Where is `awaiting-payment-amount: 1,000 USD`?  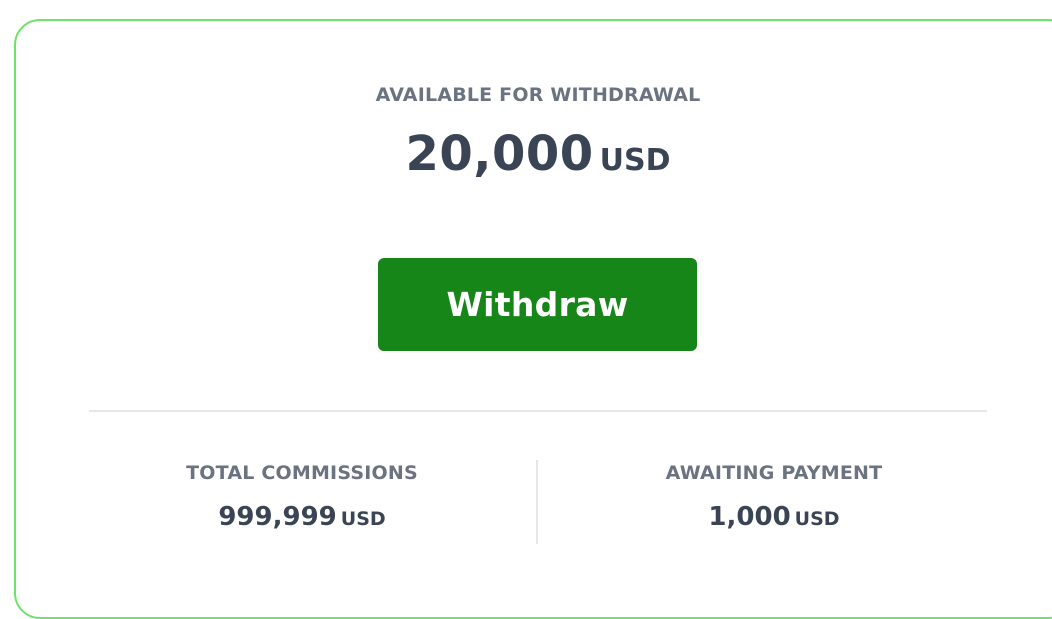
awaiting-payment-amount: 1,000 USD is located at coordinates (774, 517).